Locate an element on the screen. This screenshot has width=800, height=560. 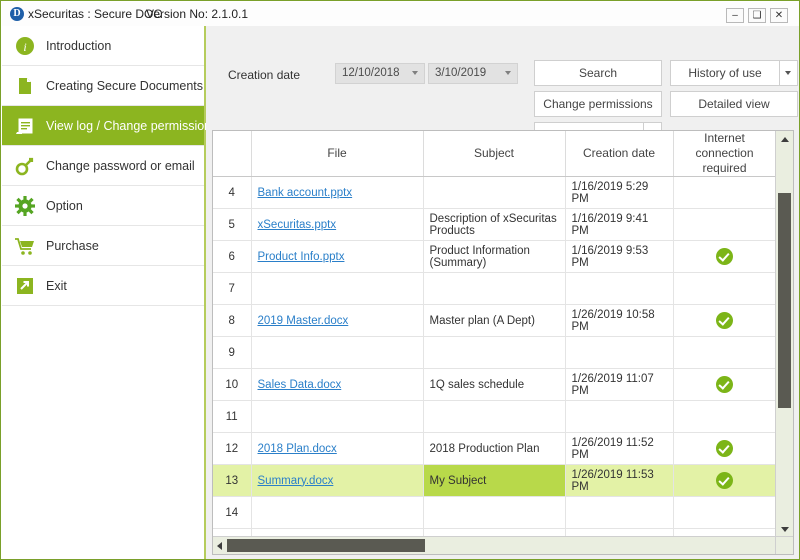
file-cell: Product Info.pptx is located at coordinates (337, 256).